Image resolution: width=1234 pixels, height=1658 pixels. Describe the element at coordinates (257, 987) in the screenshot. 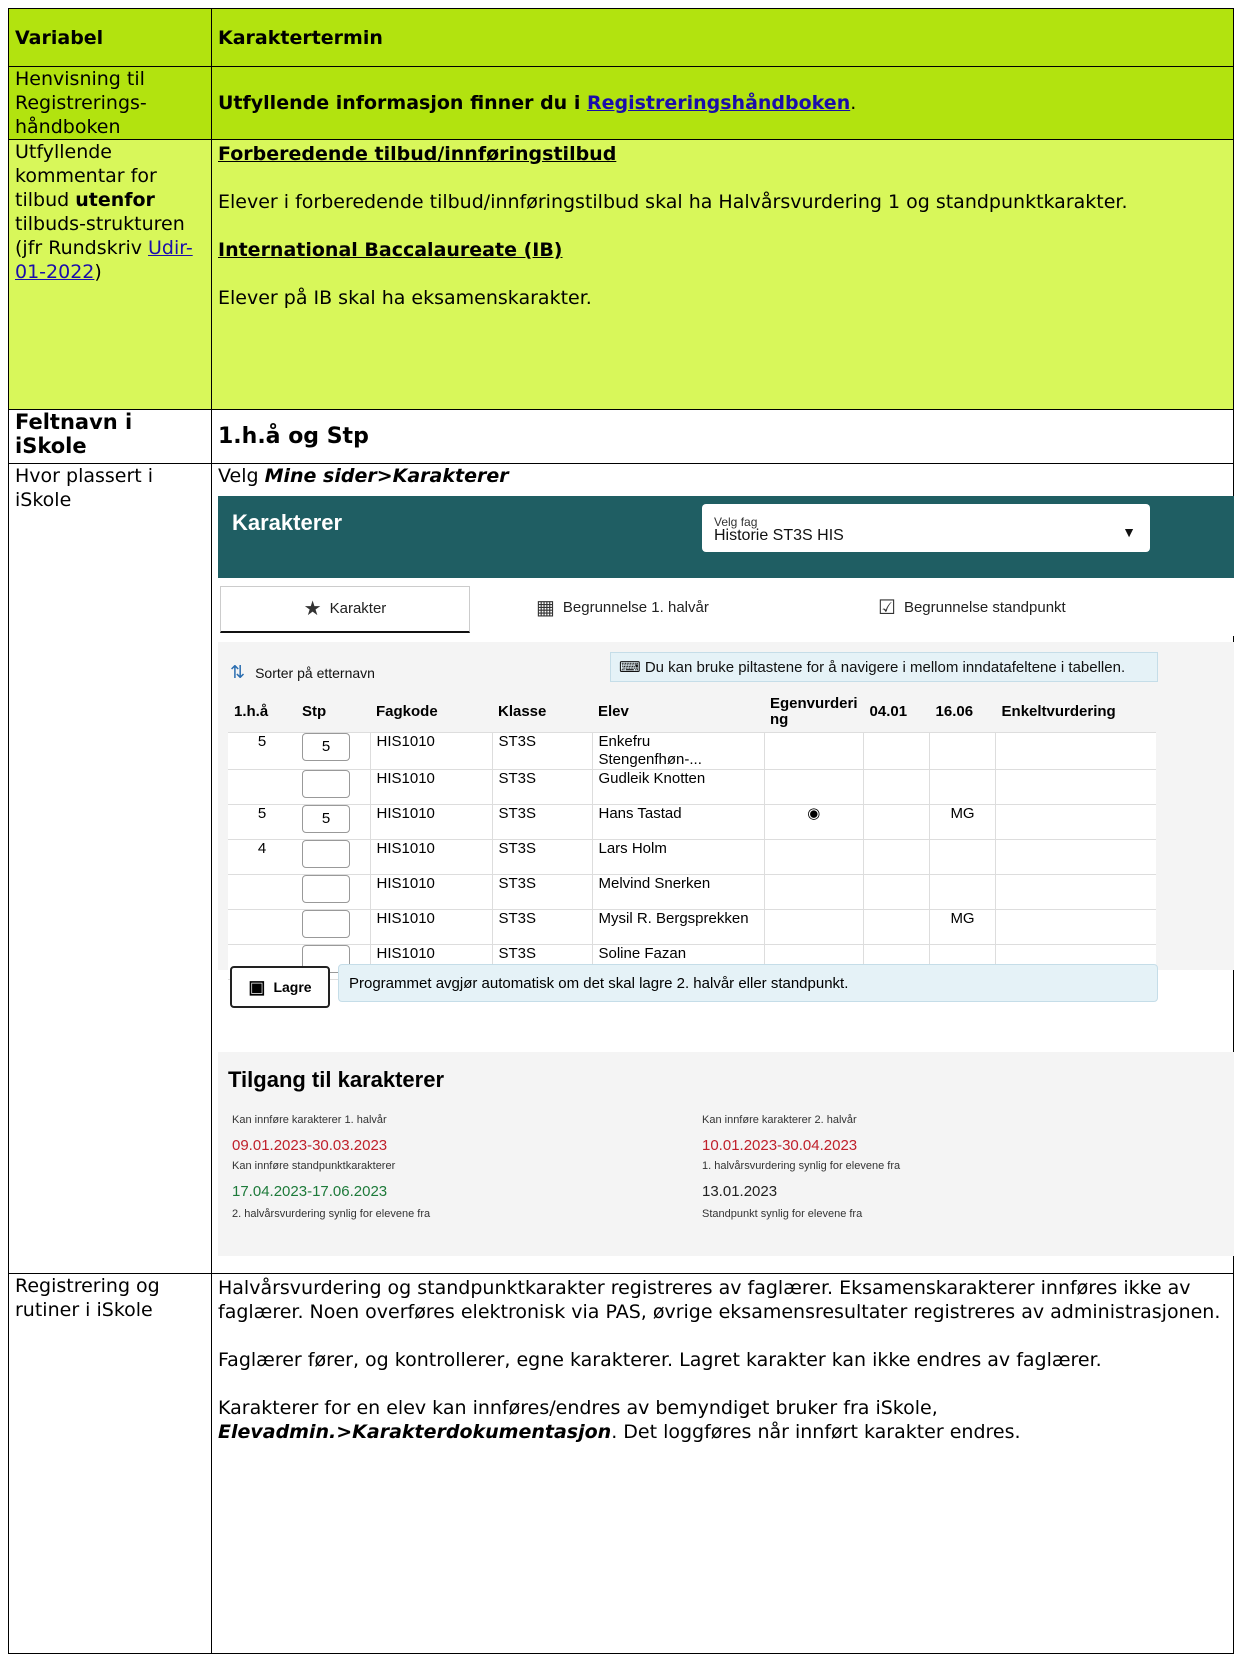

I see `save-icon: ▣` at that location.